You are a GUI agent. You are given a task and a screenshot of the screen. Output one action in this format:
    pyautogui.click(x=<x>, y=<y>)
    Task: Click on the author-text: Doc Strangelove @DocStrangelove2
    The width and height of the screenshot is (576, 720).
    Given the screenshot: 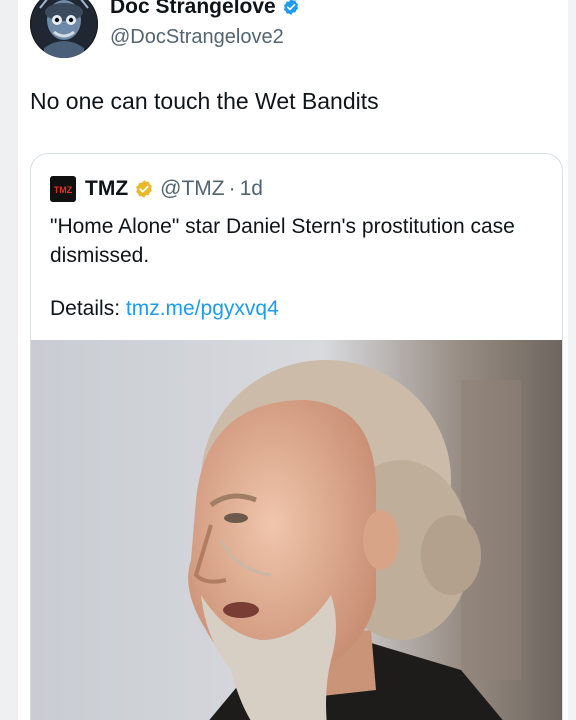 What is the action you would take?
    pyautogui.click(x=205, y=24)
    